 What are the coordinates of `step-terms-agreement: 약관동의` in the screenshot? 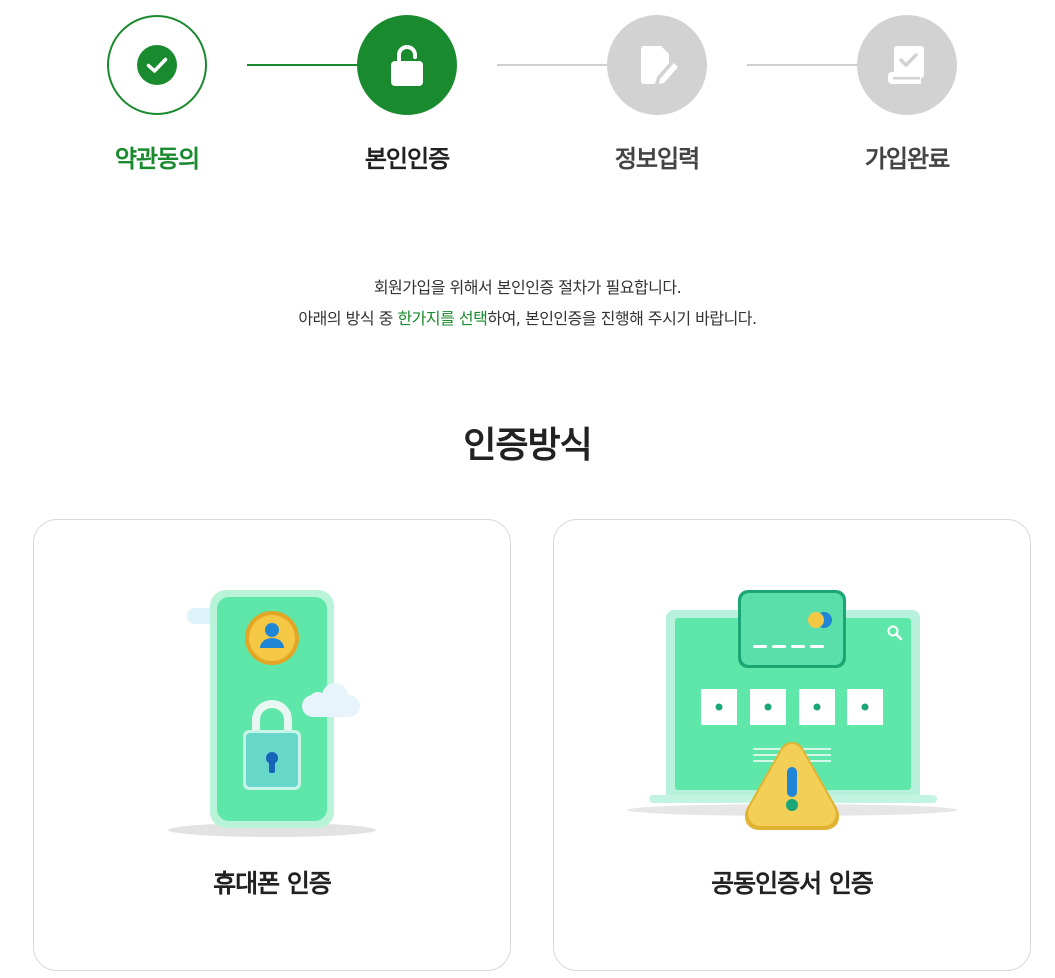 It's located at (157, 94).